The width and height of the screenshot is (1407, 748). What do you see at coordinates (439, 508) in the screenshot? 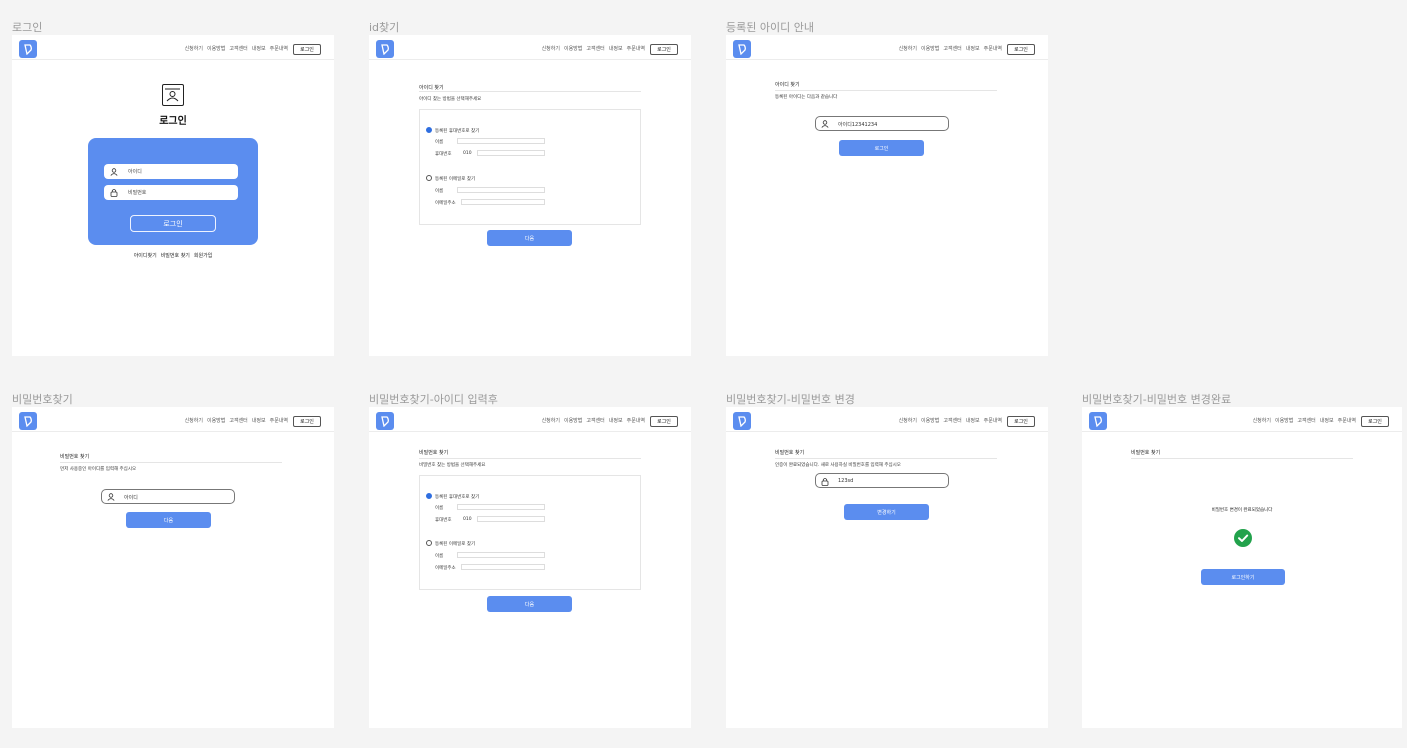
I see `name-label: 이름` at bounding box center [439, 508].